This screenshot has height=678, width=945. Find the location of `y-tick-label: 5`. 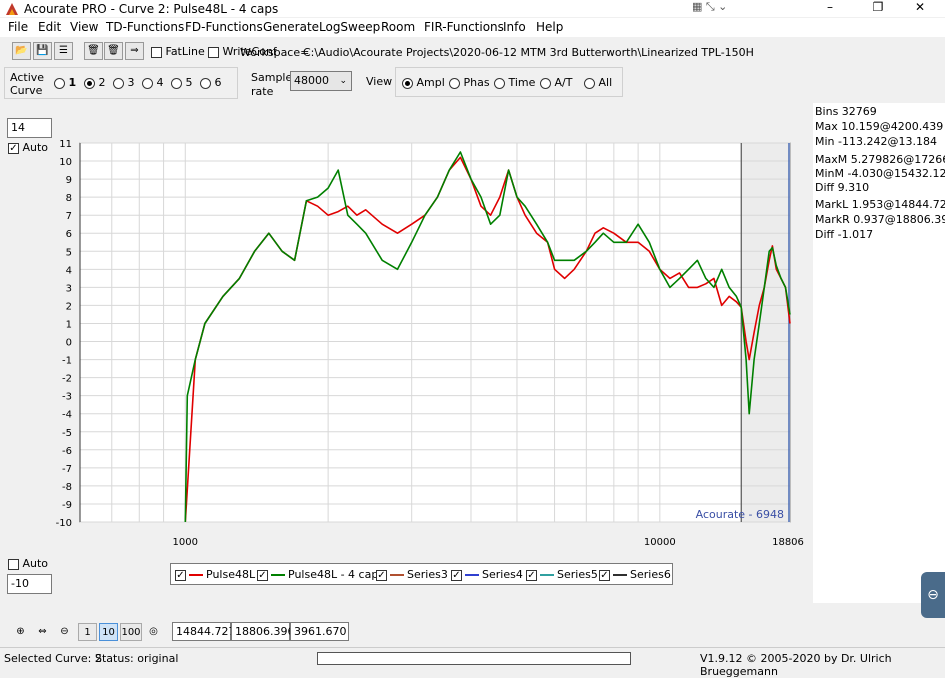

y-tick-label: 5 is located at coordinates (69, 252).